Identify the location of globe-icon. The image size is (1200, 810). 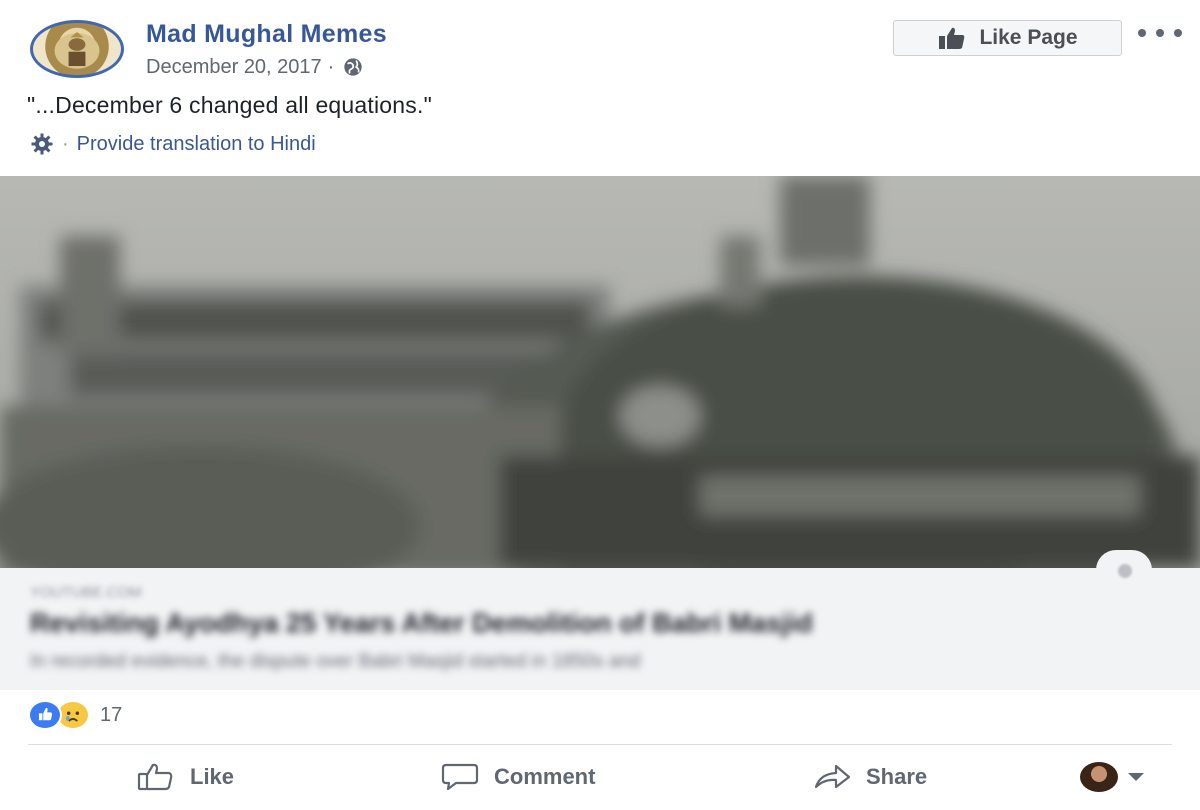
(353, 67).